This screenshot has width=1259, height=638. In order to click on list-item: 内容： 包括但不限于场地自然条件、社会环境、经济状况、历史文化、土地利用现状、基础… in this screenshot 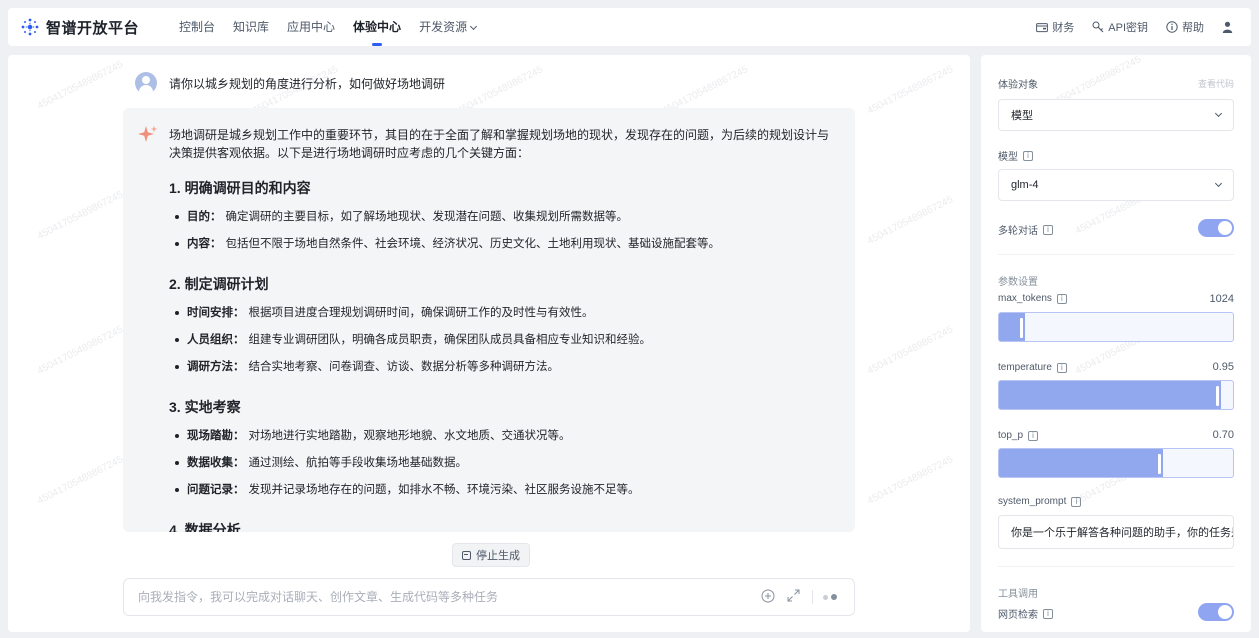, I will do `click(512, 244)`.